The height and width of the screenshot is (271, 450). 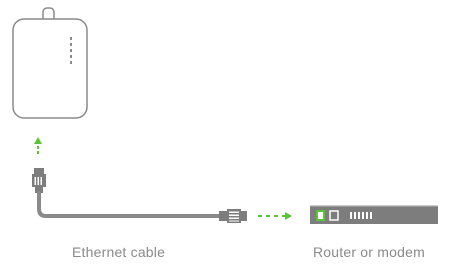 I want to click on device-icon, so click(x=50, y=63).